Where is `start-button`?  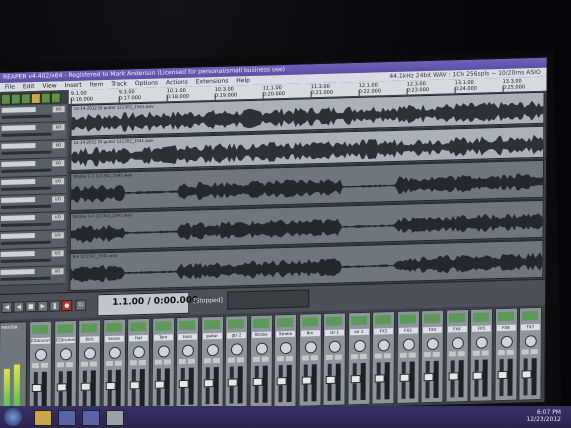
start-button is located at coordinates (13, 417).